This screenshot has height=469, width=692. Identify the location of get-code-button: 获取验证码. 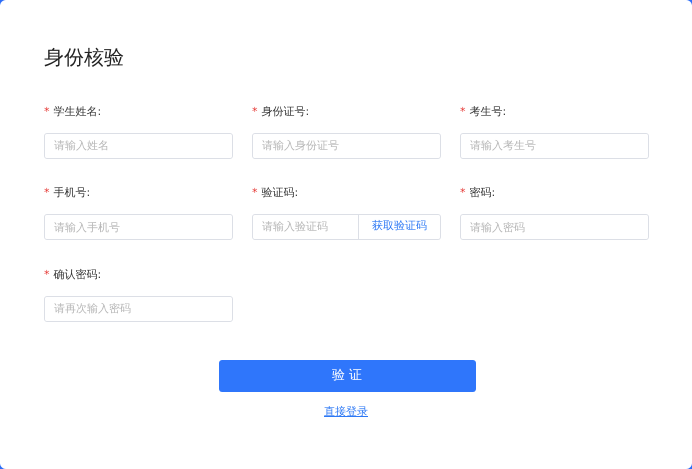
(400, 227).